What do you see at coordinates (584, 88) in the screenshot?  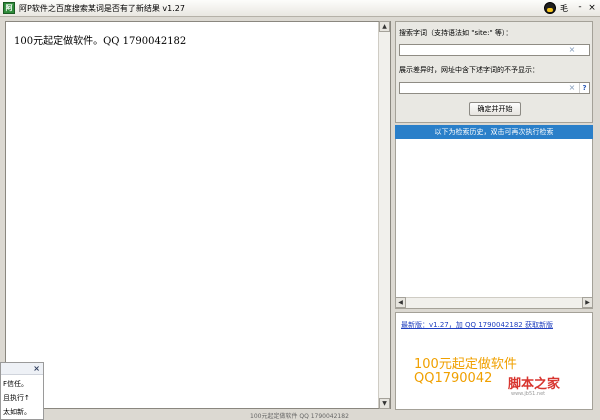 I see `help-icon: ?` at bounding box center [584, 88].